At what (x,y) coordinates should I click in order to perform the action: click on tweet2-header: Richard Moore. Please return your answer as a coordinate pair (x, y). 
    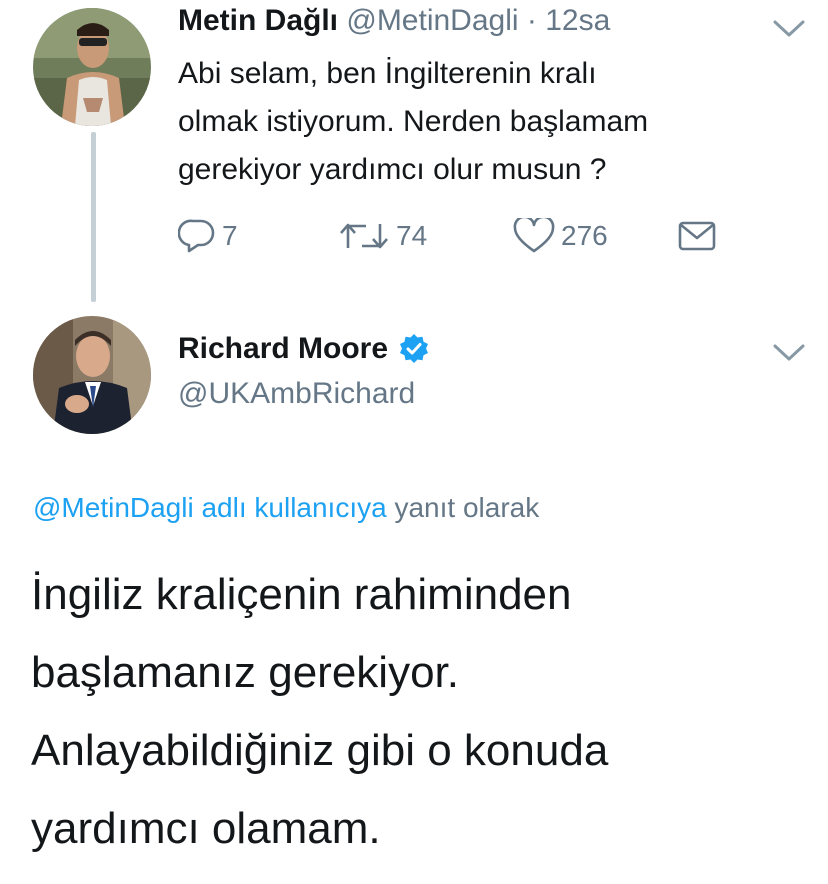
    Looking at the image, I should click on (304, 349).